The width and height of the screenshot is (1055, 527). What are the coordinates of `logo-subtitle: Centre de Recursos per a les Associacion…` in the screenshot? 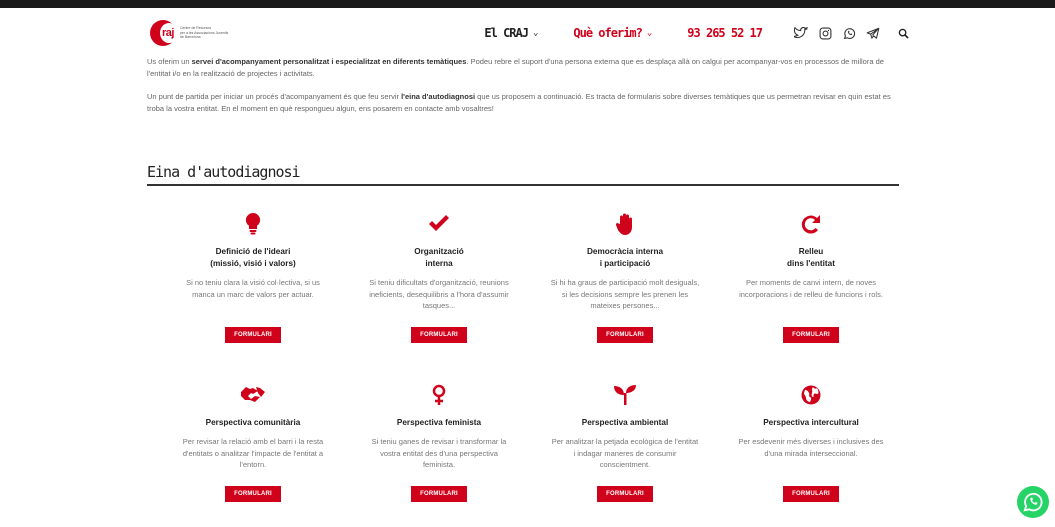 It's located at (204, 33).